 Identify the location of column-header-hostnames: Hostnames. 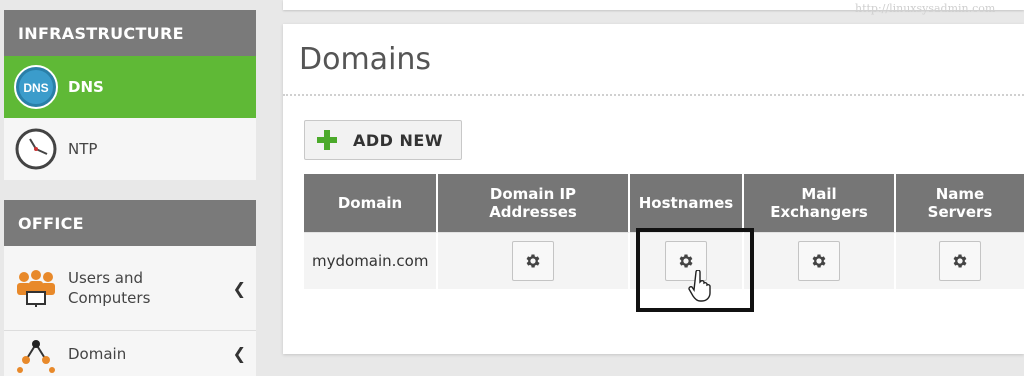
(687, 203).